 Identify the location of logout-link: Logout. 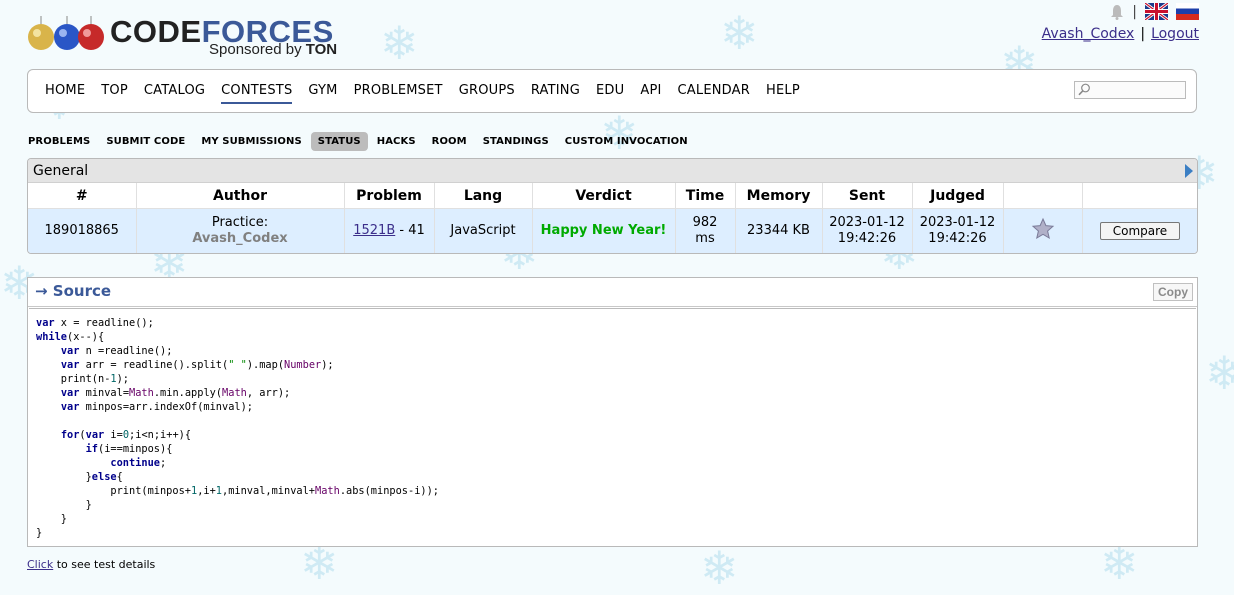
(1175, 34).